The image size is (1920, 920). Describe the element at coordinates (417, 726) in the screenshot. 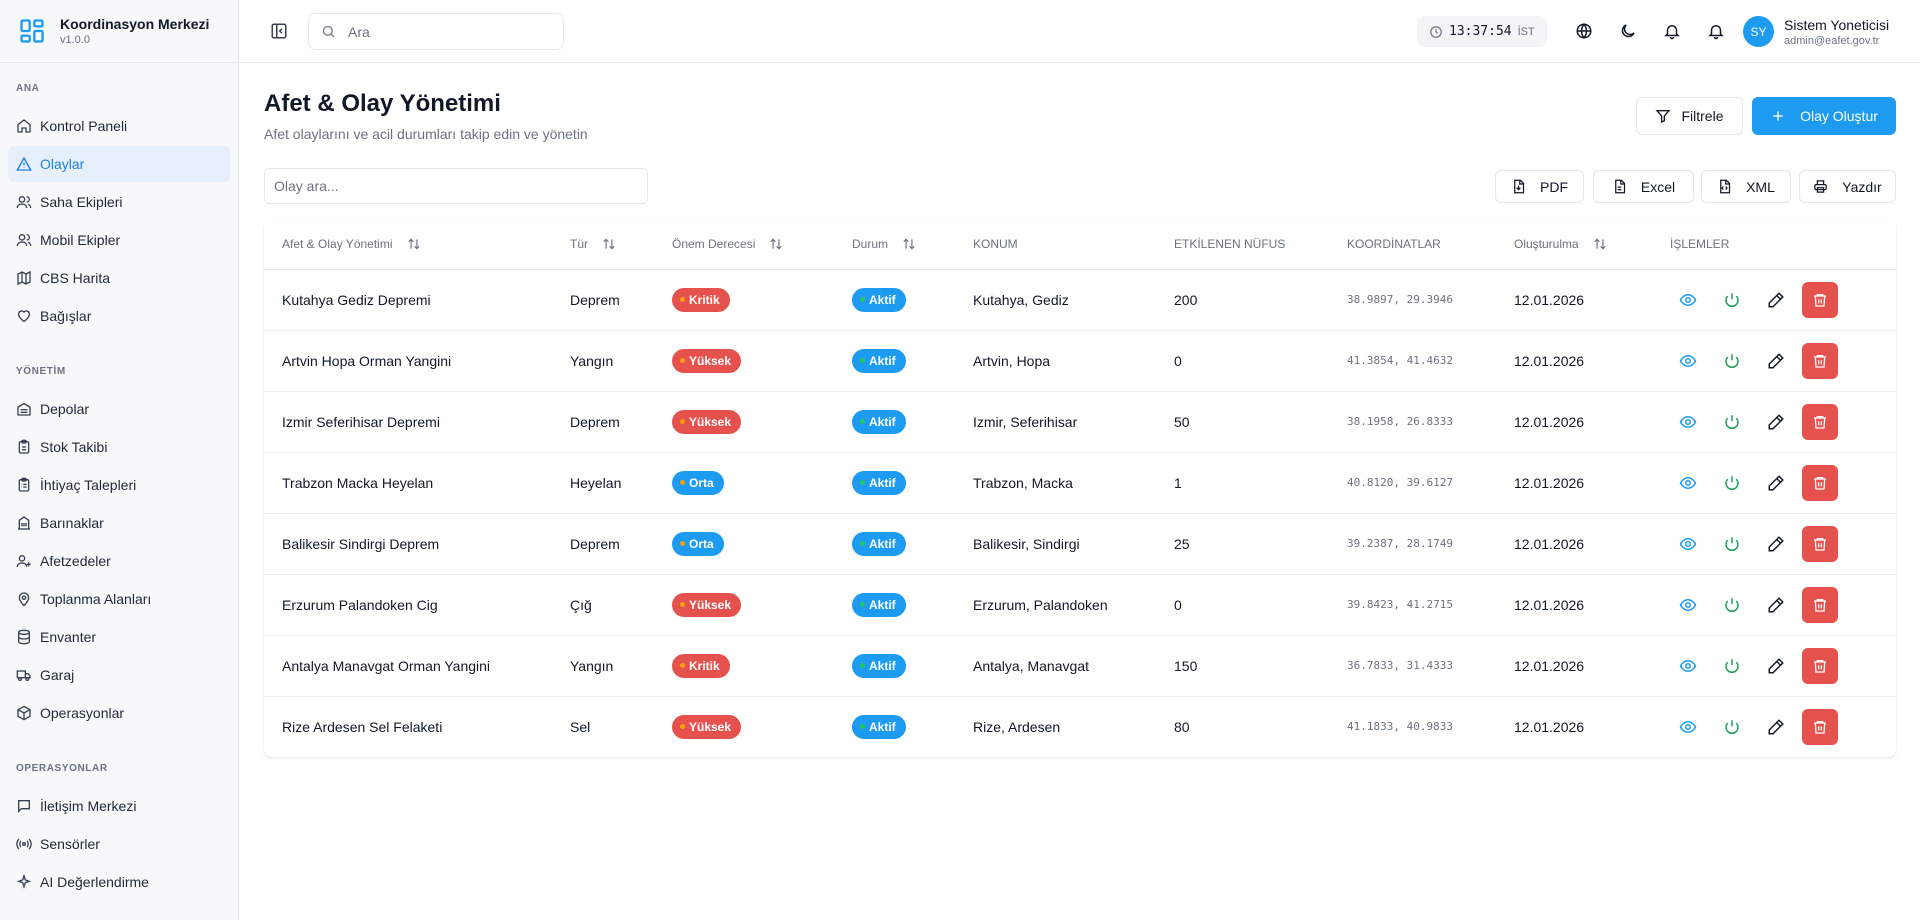

I see `incident-name: Rize Ardesen Sel Felaketi` at that location.